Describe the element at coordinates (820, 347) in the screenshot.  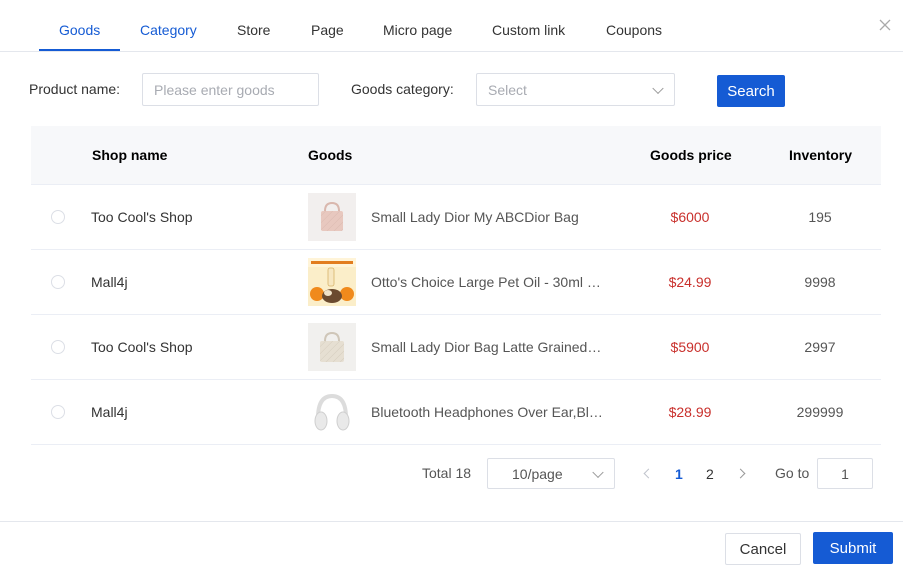
I see `inventory-cell: 2997` at that location.